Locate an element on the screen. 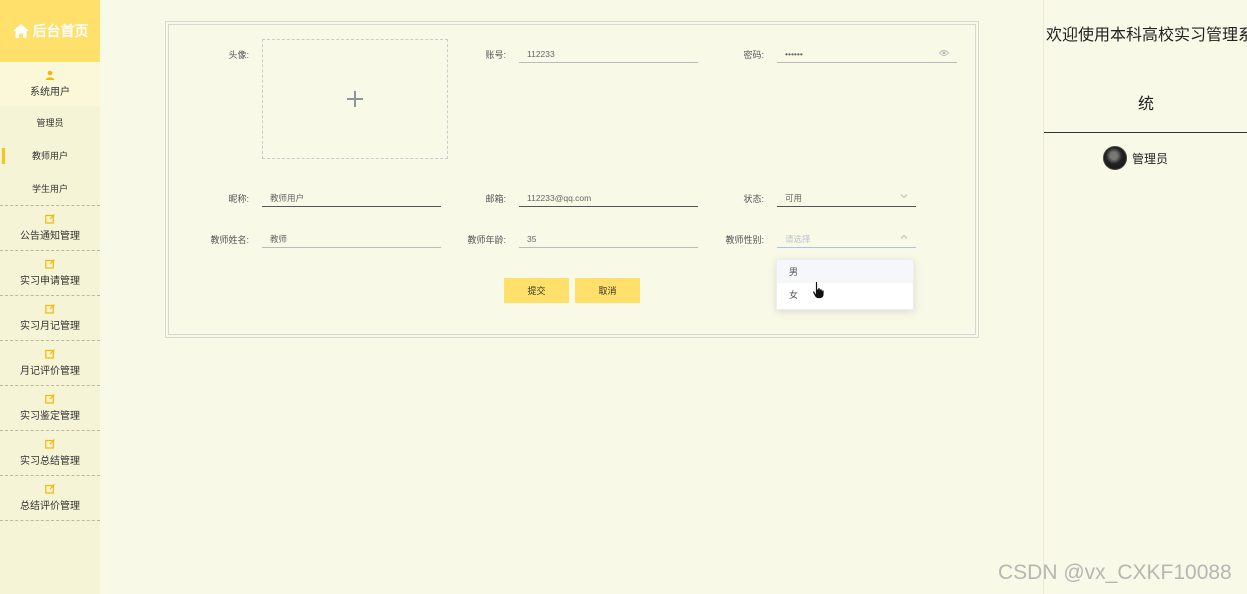 The width and height of the screenshot is (1247, 594). menu-label: 系统用户 is located at coordinates (50, 92).